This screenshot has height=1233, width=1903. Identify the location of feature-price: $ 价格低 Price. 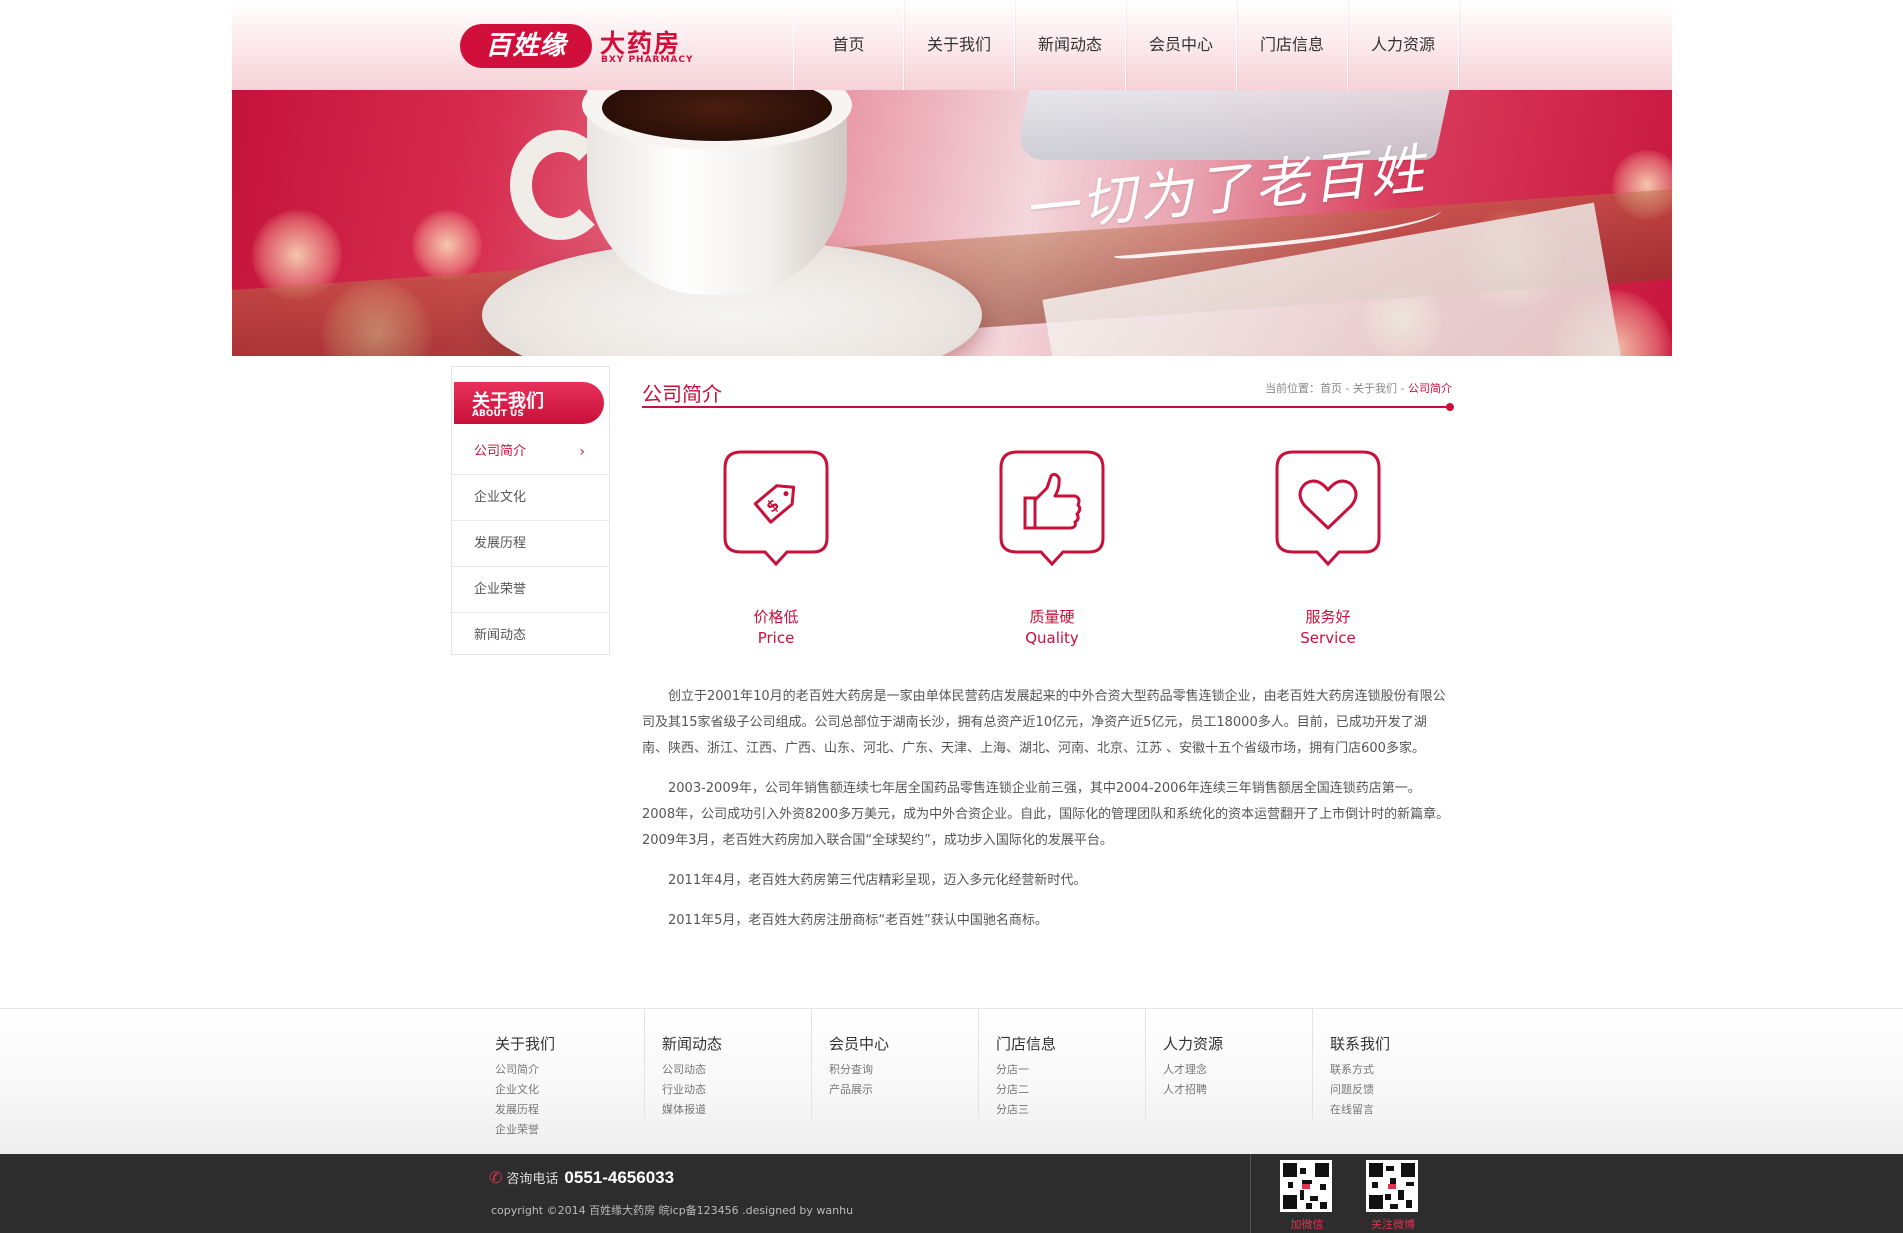
(776, 547).